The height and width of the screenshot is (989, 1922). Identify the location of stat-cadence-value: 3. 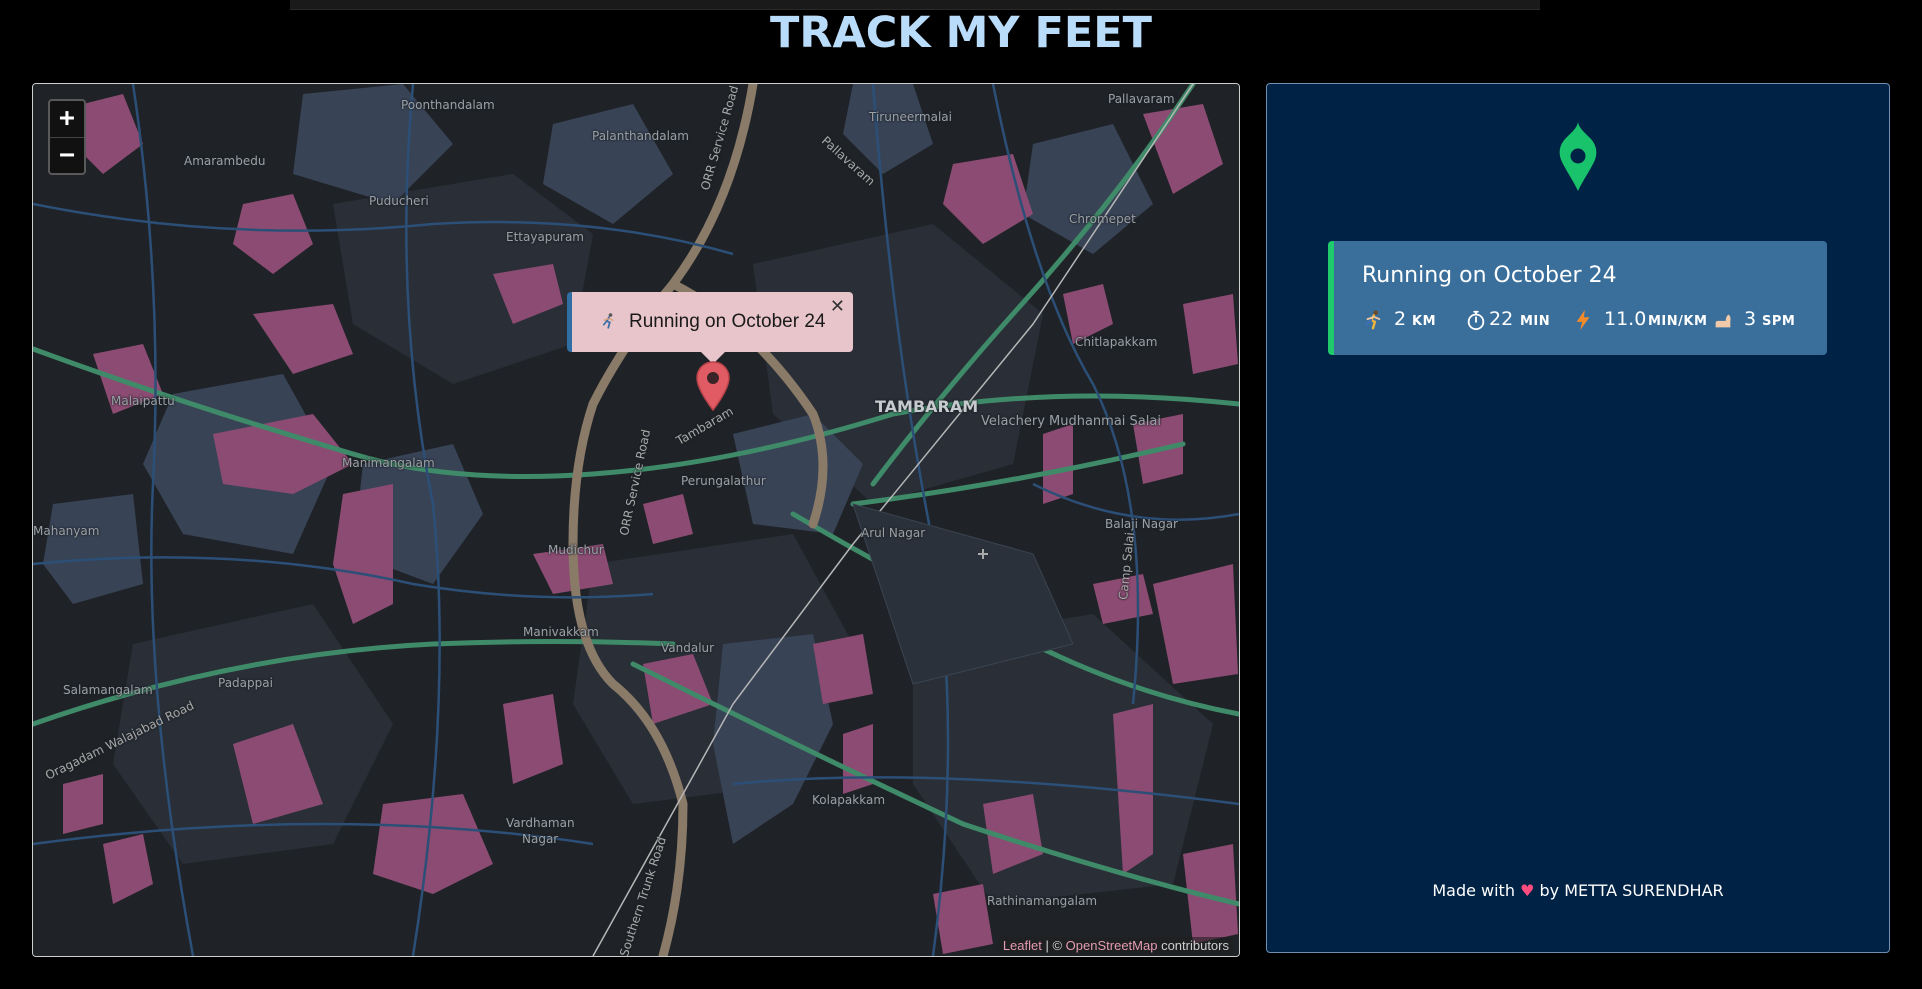
(1750, 319).